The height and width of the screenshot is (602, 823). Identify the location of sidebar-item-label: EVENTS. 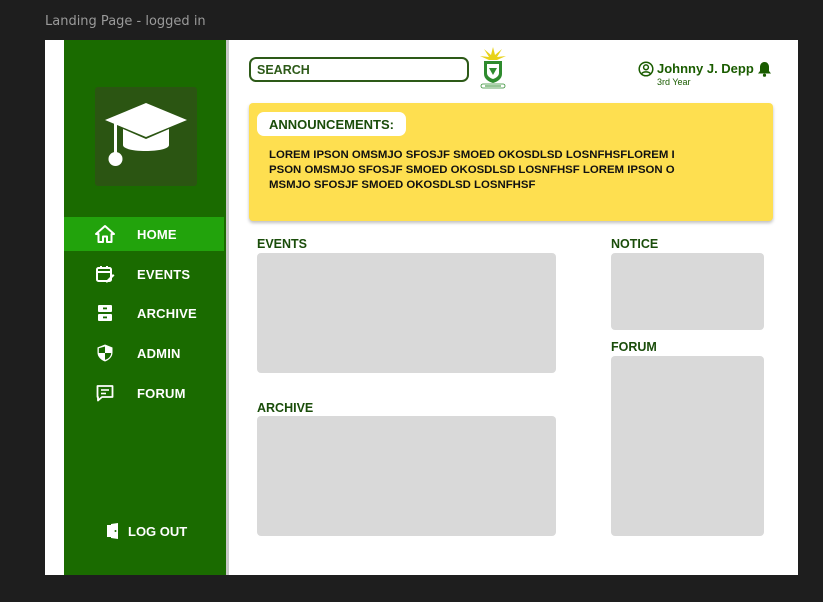
(164, 274).